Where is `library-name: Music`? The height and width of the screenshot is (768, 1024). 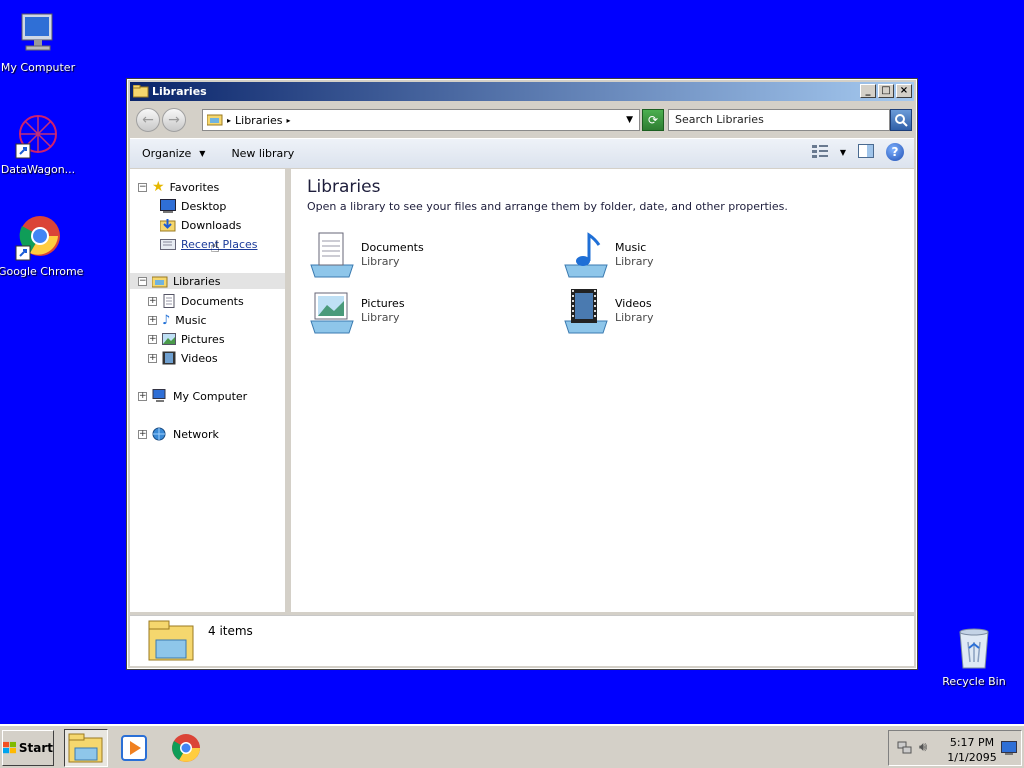
library-name: Music is located at coordinates (631, 247).